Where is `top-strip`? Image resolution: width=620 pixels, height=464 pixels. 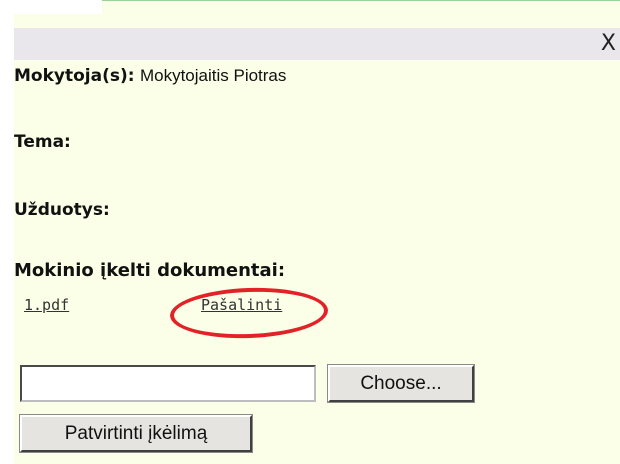 top-strip is located at coordinates (361, 7).